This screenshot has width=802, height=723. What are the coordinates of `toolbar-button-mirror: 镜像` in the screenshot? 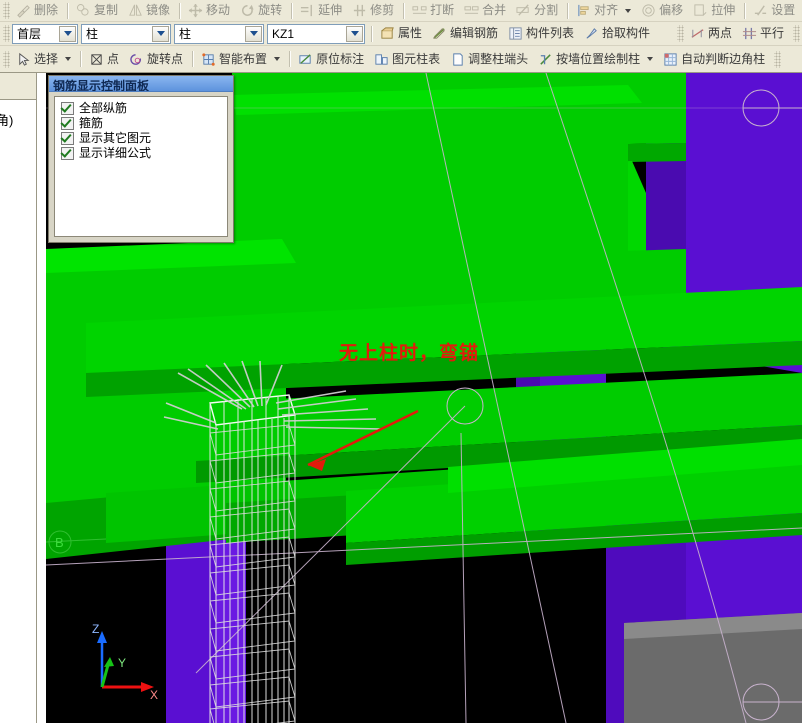 It's located at (150, 10).